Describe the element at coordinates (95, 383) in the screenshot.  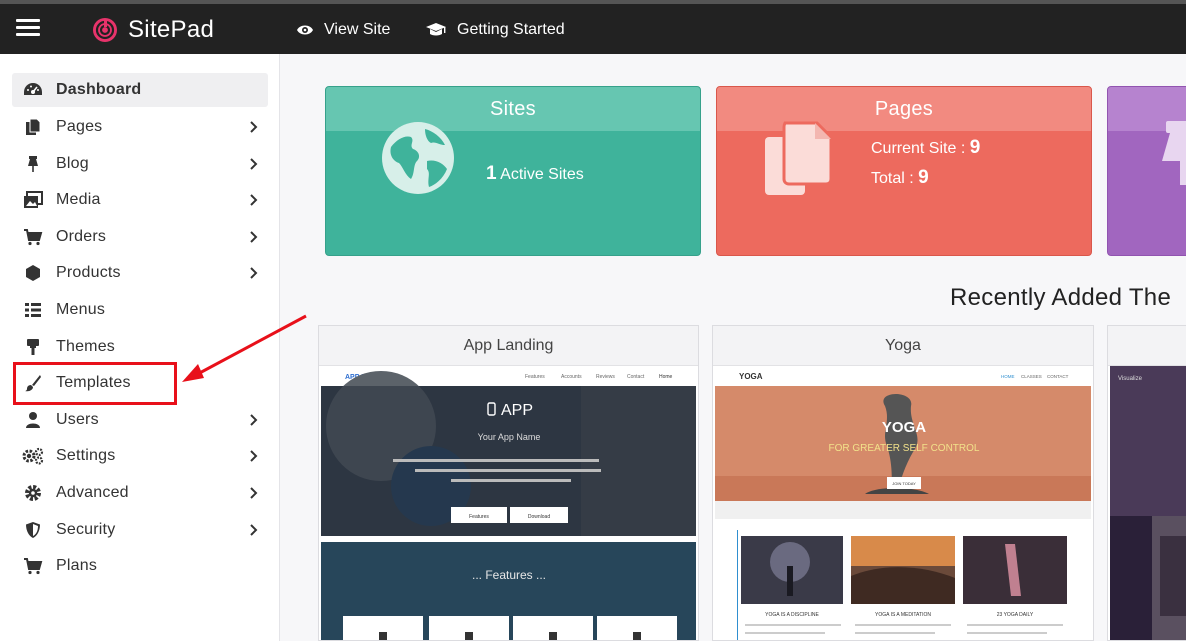
I see `annotation-highlight-box` at that location.